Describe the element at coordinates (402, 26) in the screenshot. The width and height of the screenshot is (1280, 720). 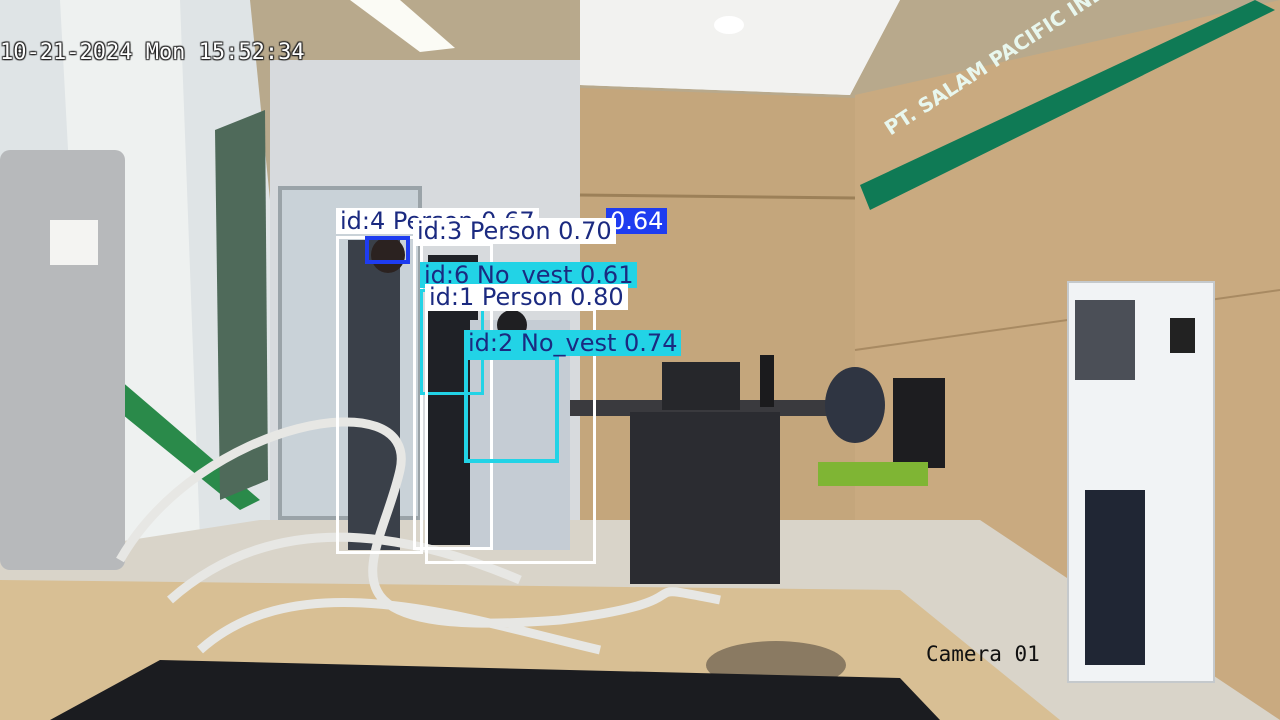
I see `light-strip` at that location.